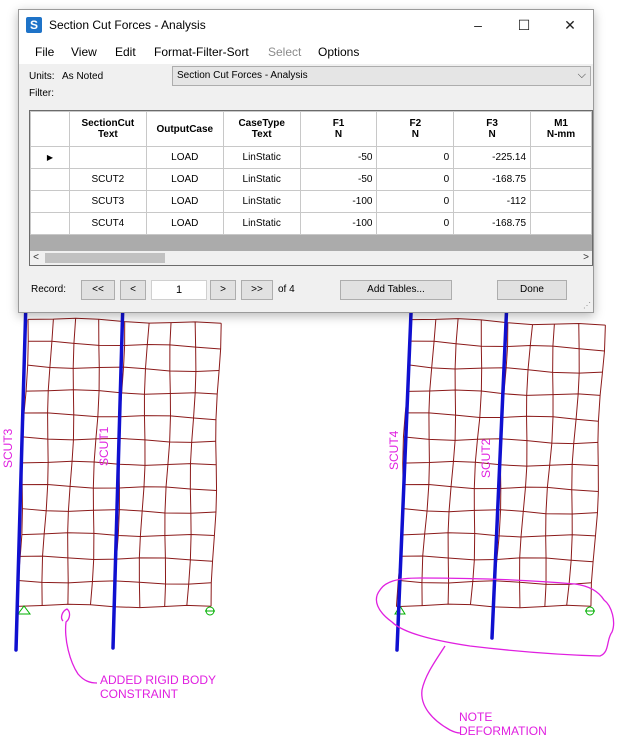 This screenshot has width=635, height=752. Describe the element at coordinates (104, 446) in the screenshot. I see `cut-label-scut1: SCUT1` at that location.